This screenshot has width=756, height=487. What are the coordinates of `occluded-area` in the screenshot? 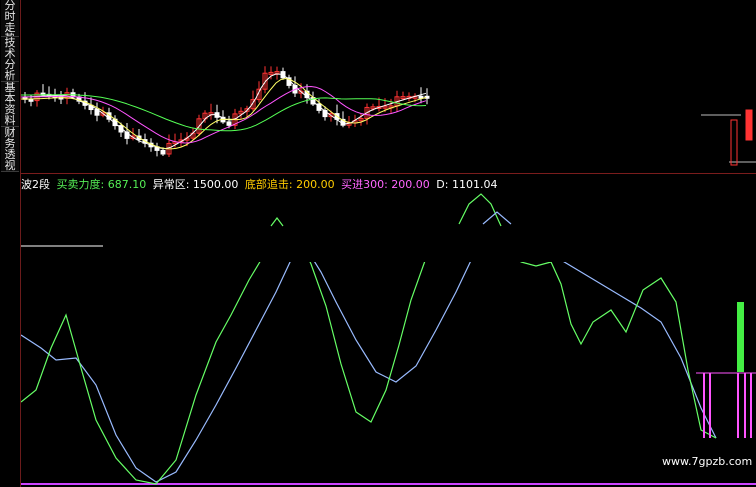 It's located at (377, 226).